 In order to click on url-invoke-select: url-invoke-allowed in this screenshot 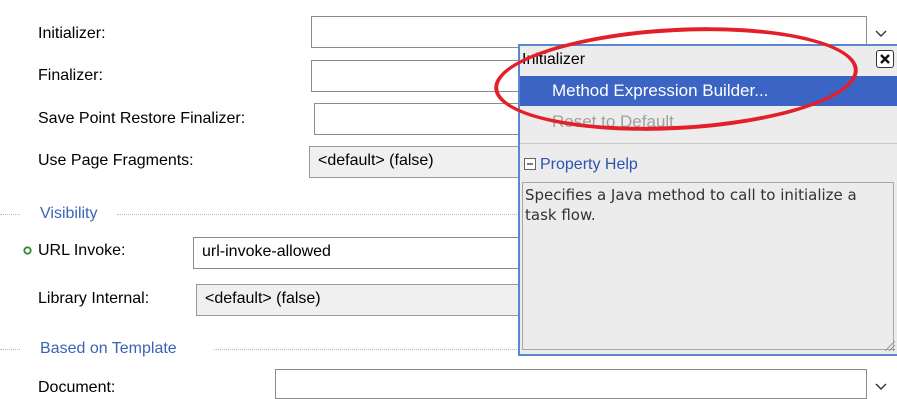, I will do `click(357, 253)`.